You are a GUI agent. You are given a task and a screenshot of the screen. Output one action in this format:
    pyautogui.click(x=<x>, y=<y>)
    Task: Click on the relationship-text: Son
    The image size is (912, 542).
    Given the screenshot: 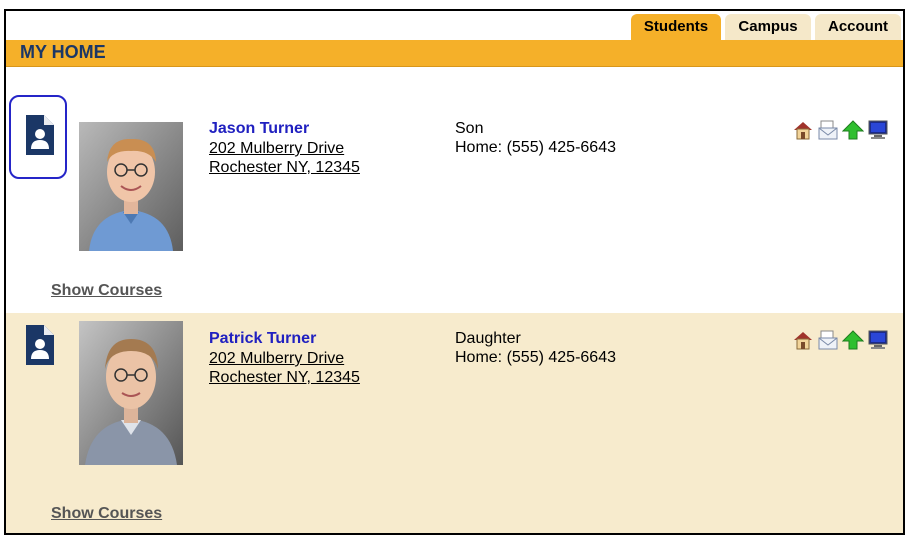 What is the action you would take?
    pyautogui.click(x=469, y=128)
    